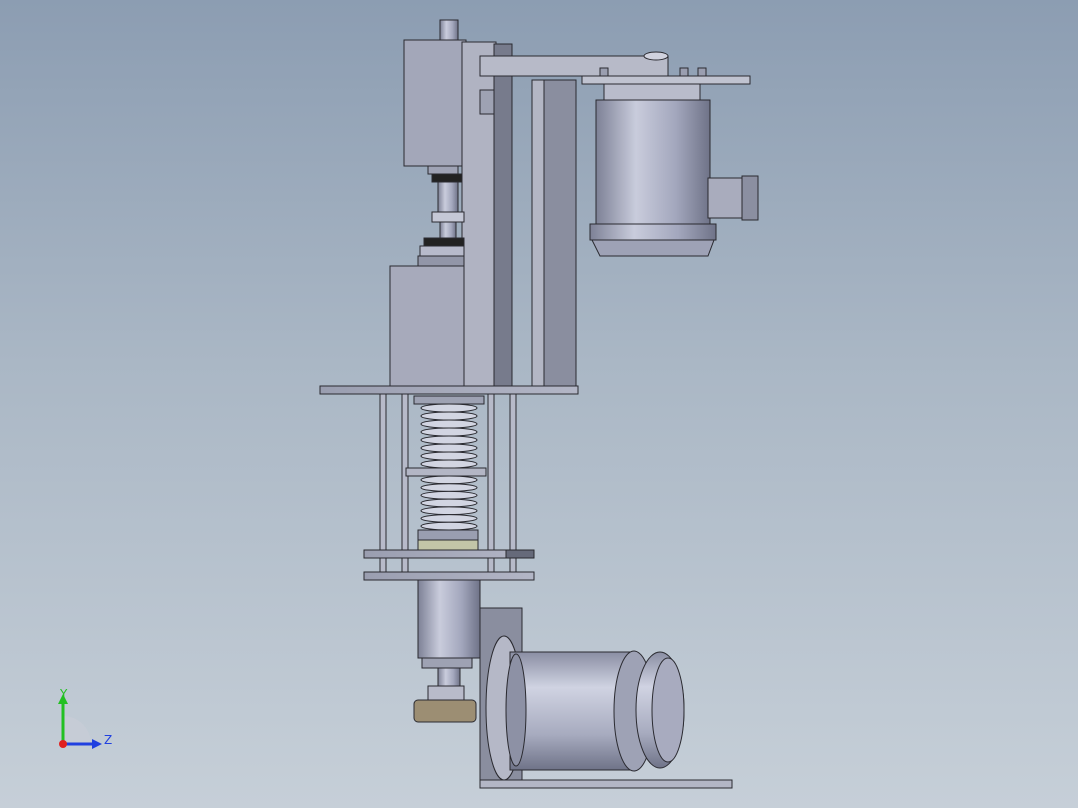  I want to click on z-axis-label: Z, so click(108, 740).